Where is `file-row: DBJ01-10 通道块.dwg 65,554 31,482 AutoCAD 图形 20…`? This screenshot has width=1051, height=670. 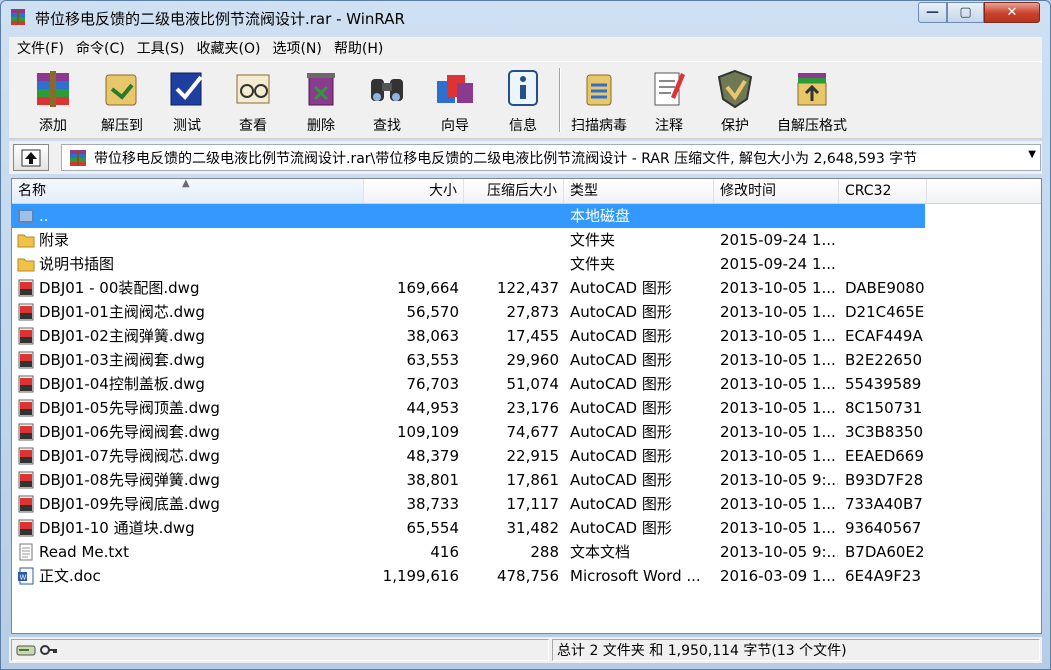
file-row: DBJ01-10 通道块.dwg 65,554 31,482 AutoCAD 图形 20… is located at coordinates (526, 528).